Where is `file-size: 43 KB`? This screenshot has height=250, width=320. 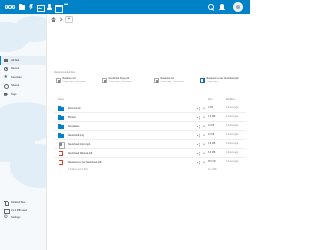 file-size: 43 KB is located at coordinates (211, 135).